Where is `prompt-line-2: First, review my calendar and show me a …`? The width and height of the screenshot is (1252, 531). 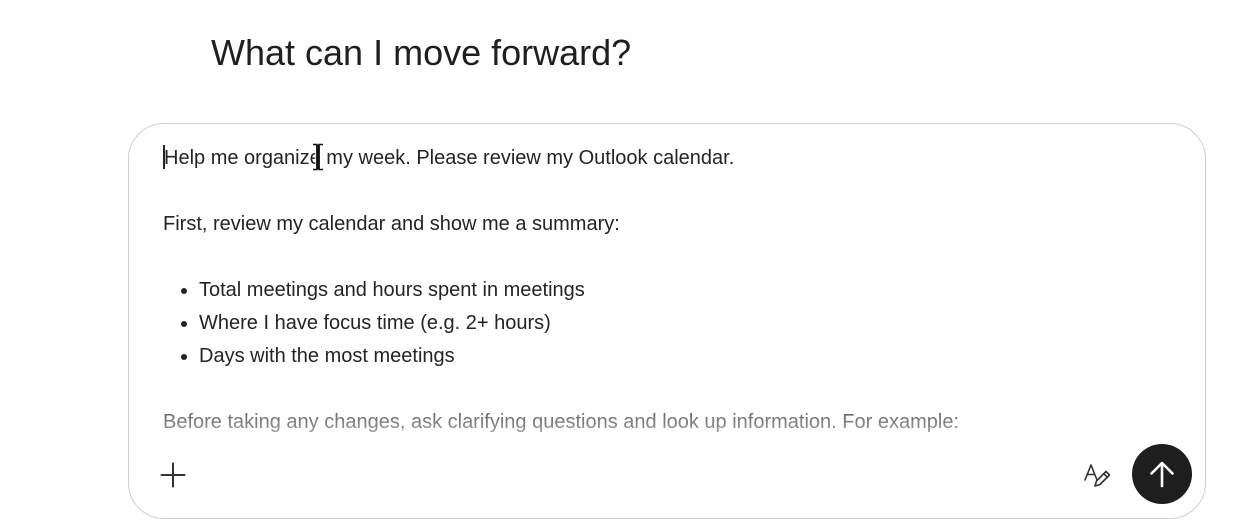
prompt-line-2: First, review my calendar and show me a … is located at coordinates (391, 224).